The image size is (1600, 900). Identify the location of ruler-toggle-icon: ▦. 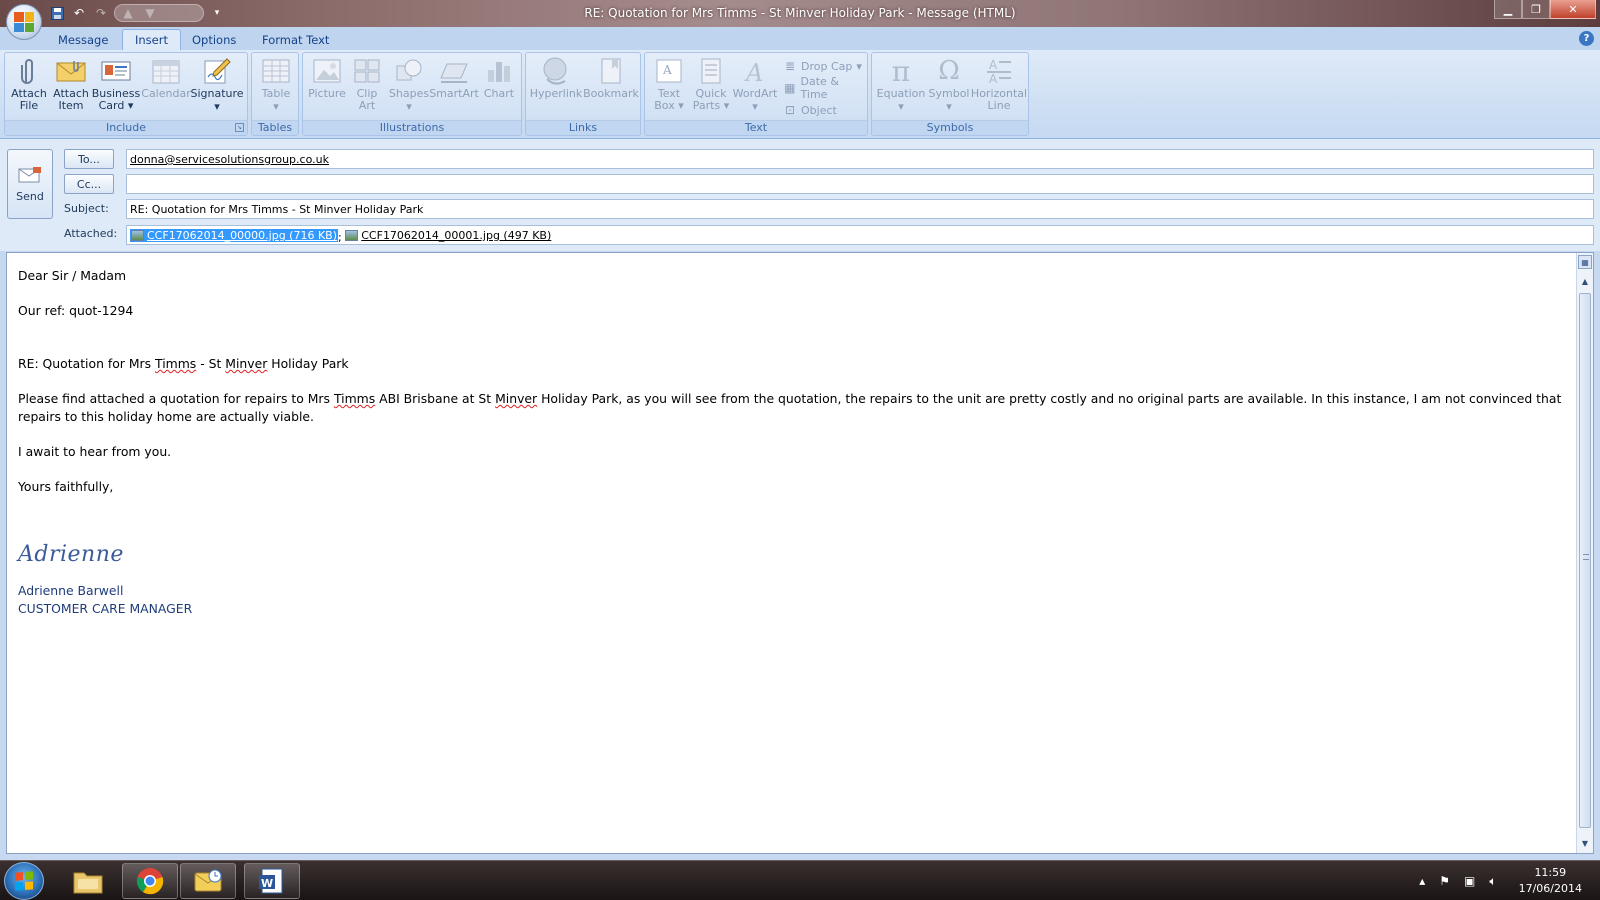
(1585, 262).